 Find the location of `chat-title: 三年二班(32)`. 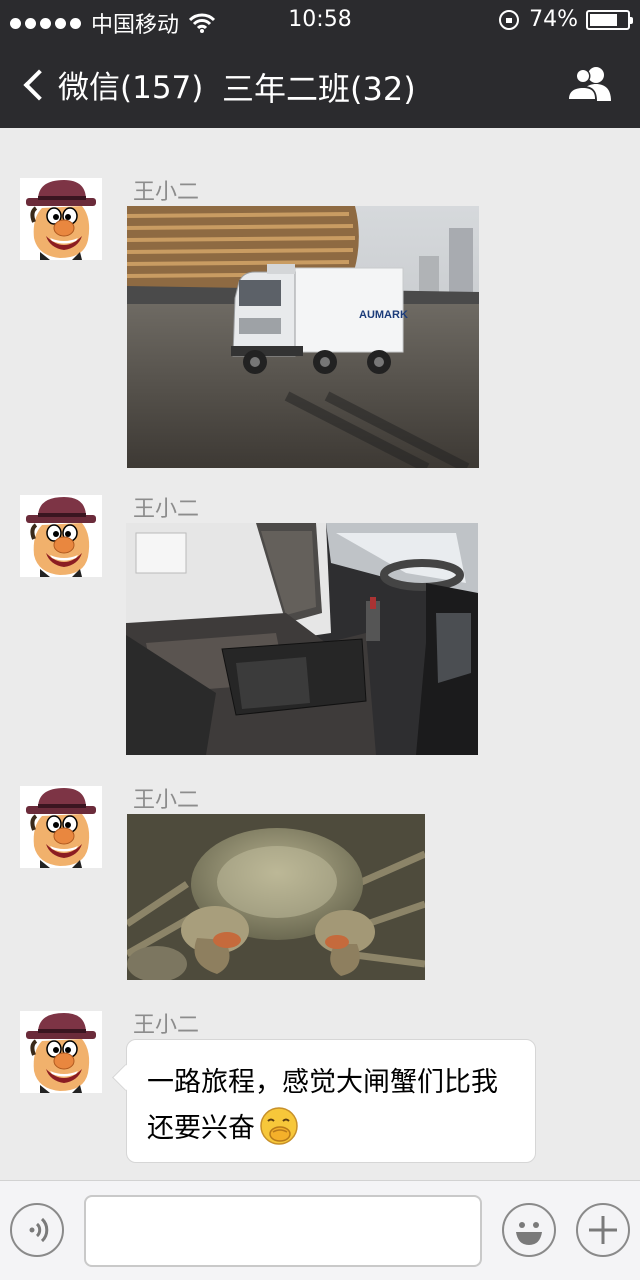

chat-title: 三年二班(32) is located at coordinates (319, 89).